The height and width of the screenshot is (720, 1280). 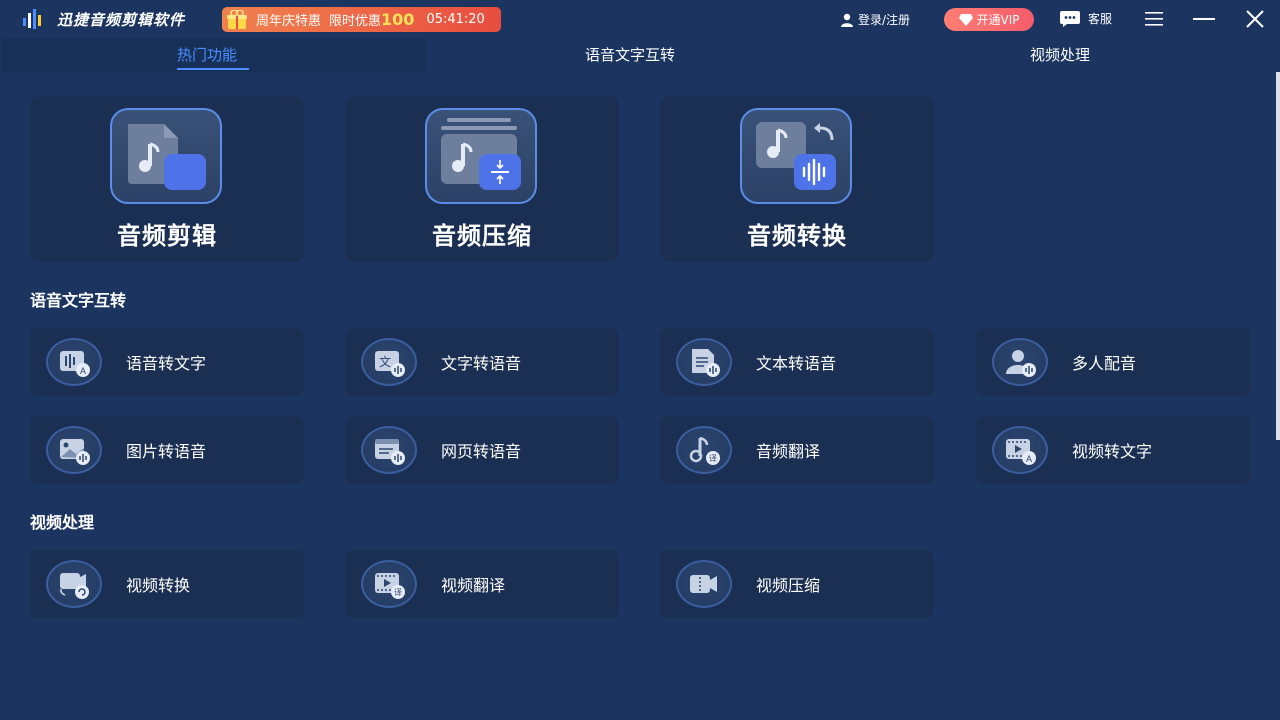 I want to click on user-icon, so click(x=847, y=20).